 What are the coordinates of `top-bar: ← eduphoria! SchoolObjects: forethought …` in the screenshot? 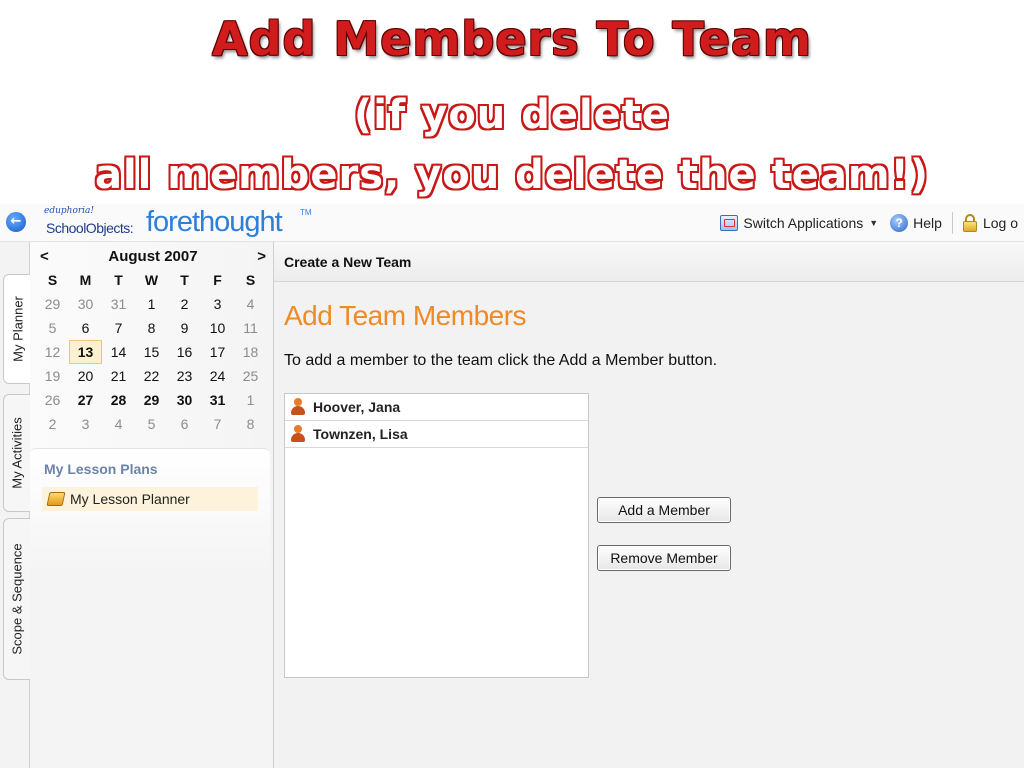 It's located at (512, 223).